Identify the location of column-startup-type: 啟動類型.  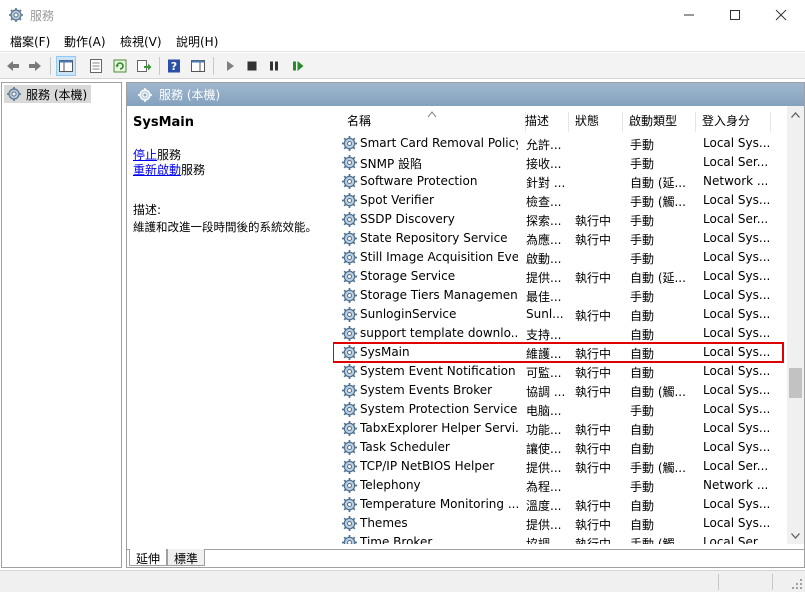
(659, 122).